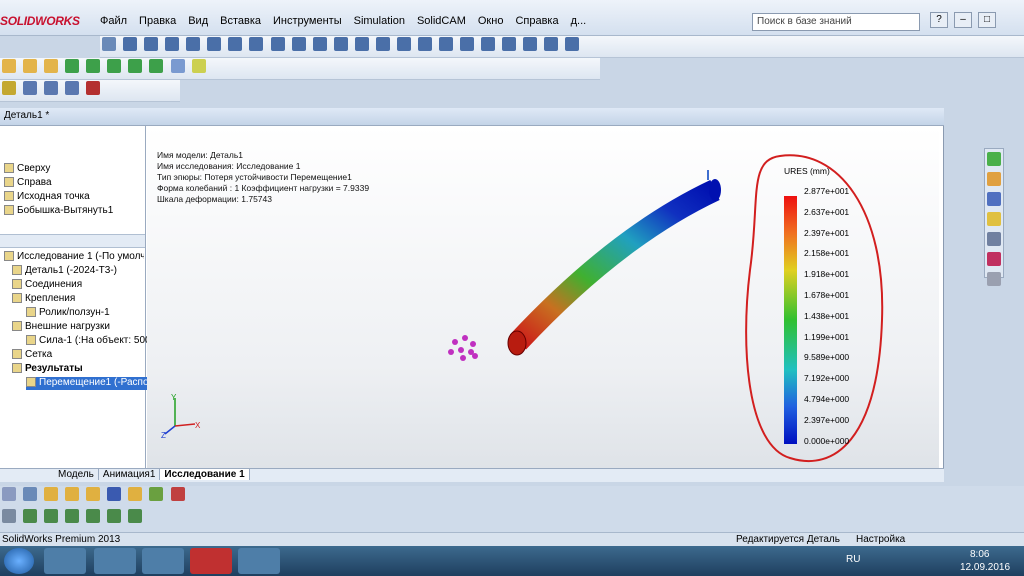 The image size is (1024, 576). What do you see at coordinates (9, 66) in the screenshot?
I see `extrude-icon` at bounding box center [9, 66].